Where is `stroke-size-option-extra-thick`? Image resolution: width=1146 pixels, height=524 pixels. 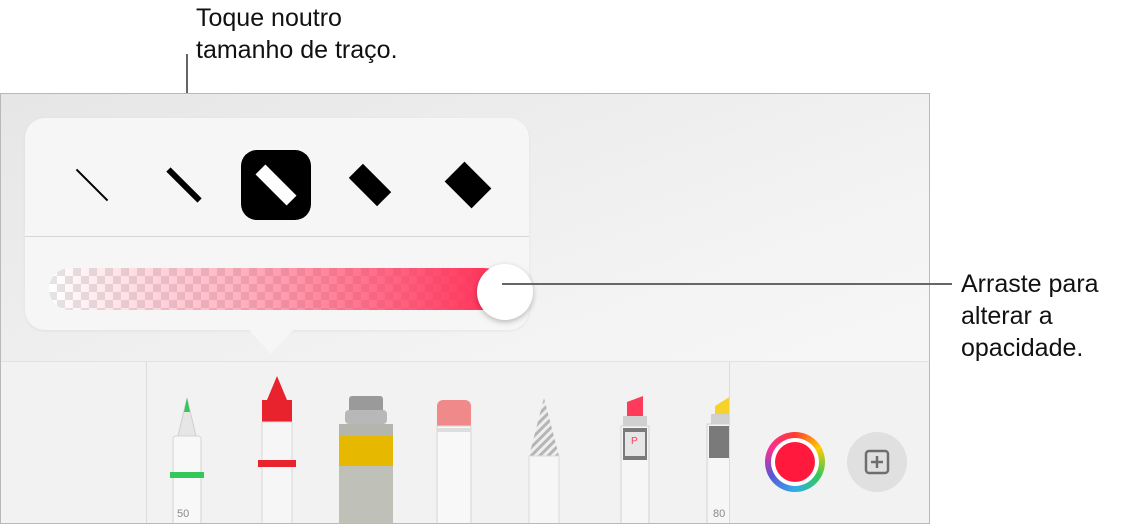
stroke-size-option-extra-thick is located at coordinates (468, 185).